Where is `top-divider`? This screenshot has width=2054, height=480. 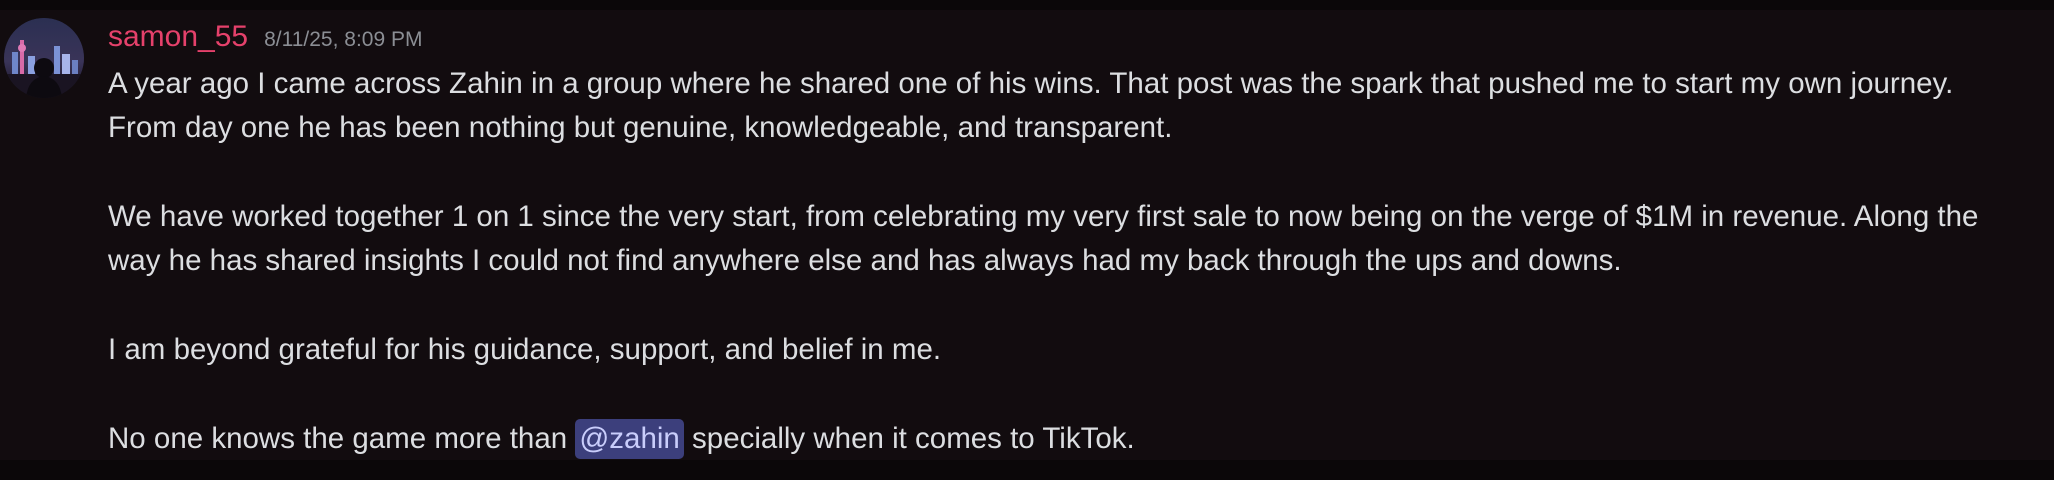
top-divider is located at coordinates (1027, 5).